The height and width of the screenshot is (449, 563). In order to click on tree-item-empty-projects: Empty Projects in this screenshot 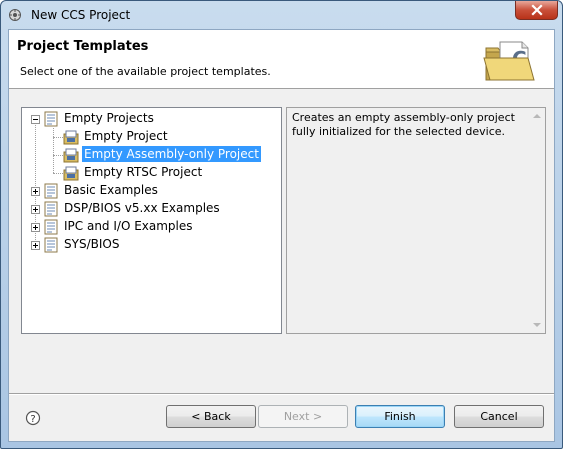, I will do `click(109, 118)`.